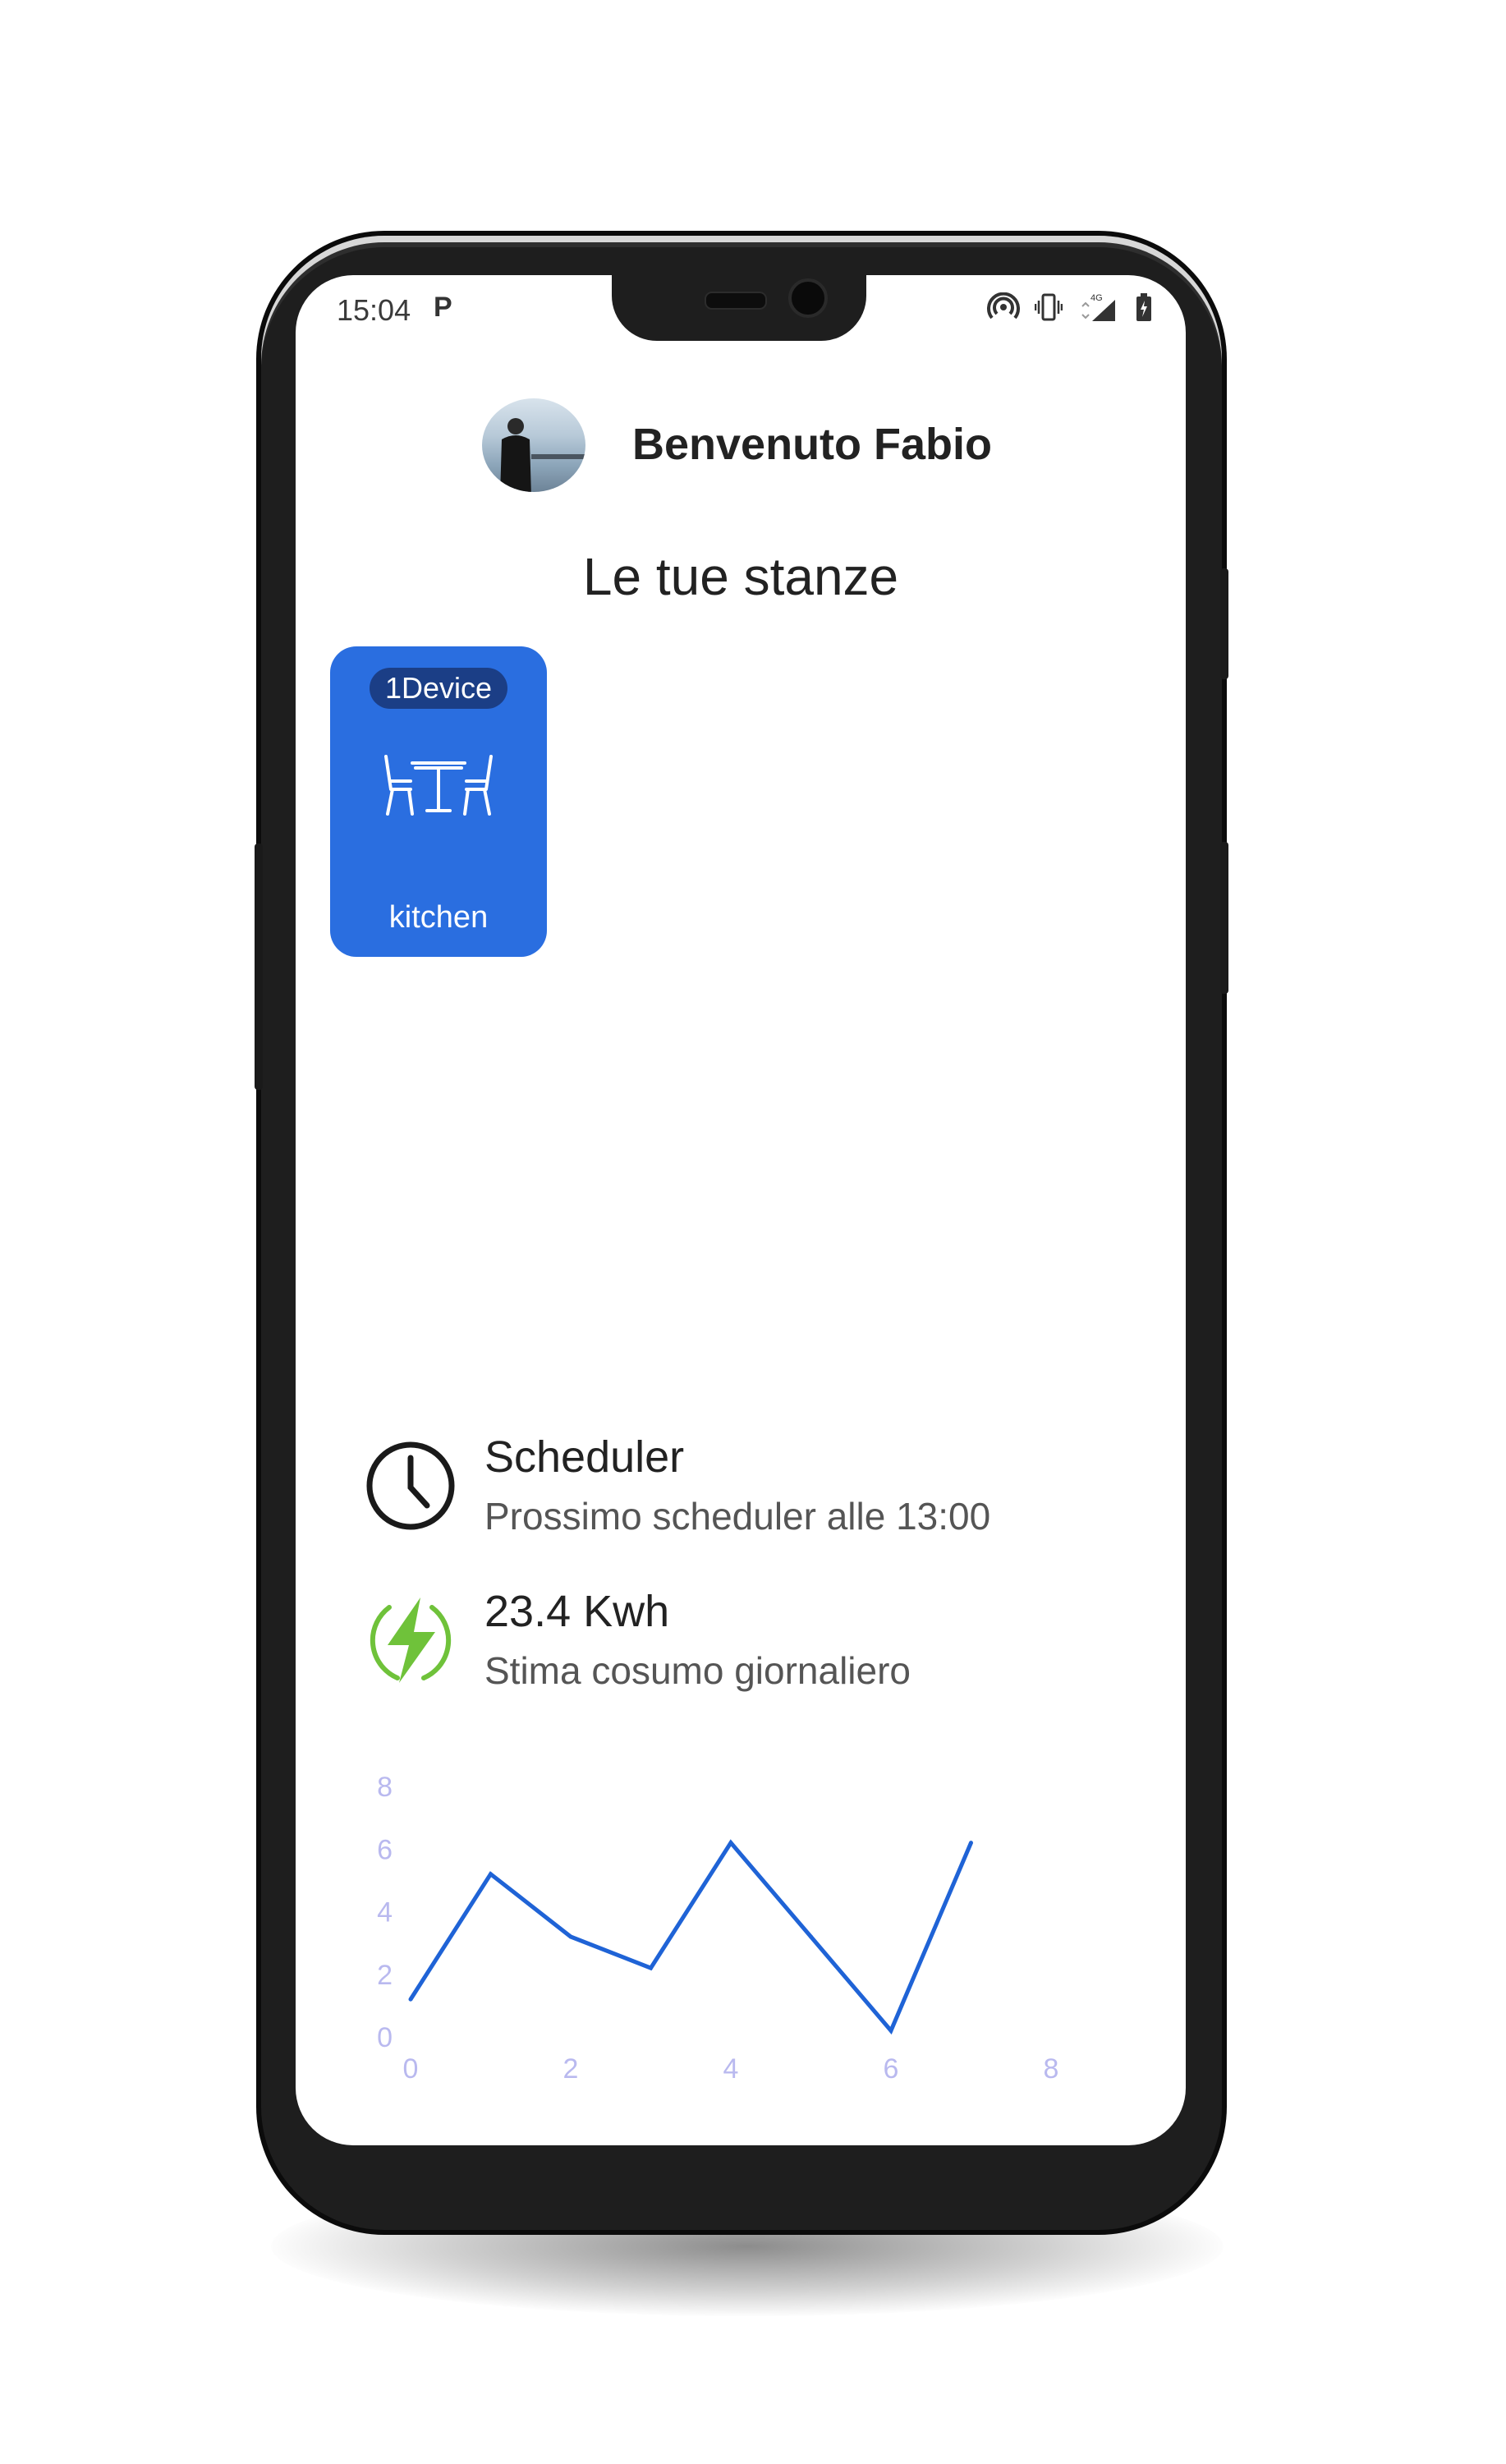 The width and height of the screenshot is (1506, 2464). What do you see at coordinates (690, 1937) in the screenshot?
I see `series-line` at bounding box center [690, 1937].